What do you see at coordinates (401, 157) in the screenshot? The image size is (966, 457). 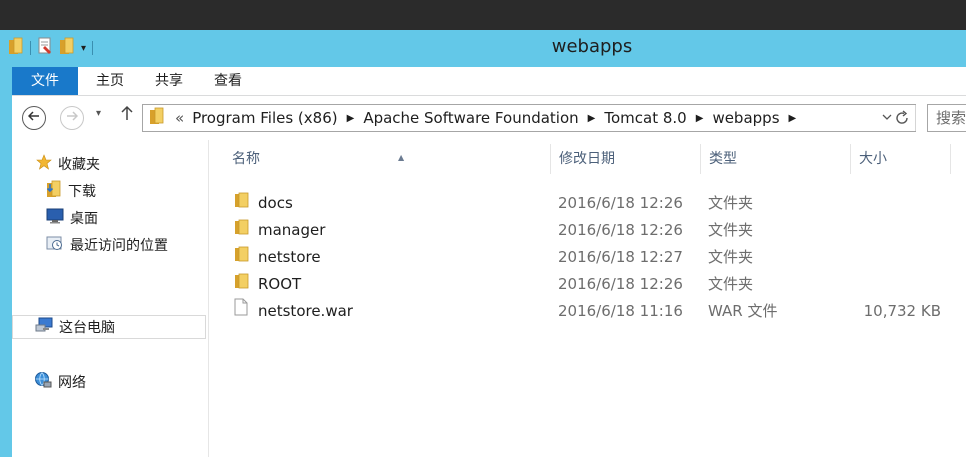 I see `sort-ascending-icon: ▲` at bounding box center [401, 157].